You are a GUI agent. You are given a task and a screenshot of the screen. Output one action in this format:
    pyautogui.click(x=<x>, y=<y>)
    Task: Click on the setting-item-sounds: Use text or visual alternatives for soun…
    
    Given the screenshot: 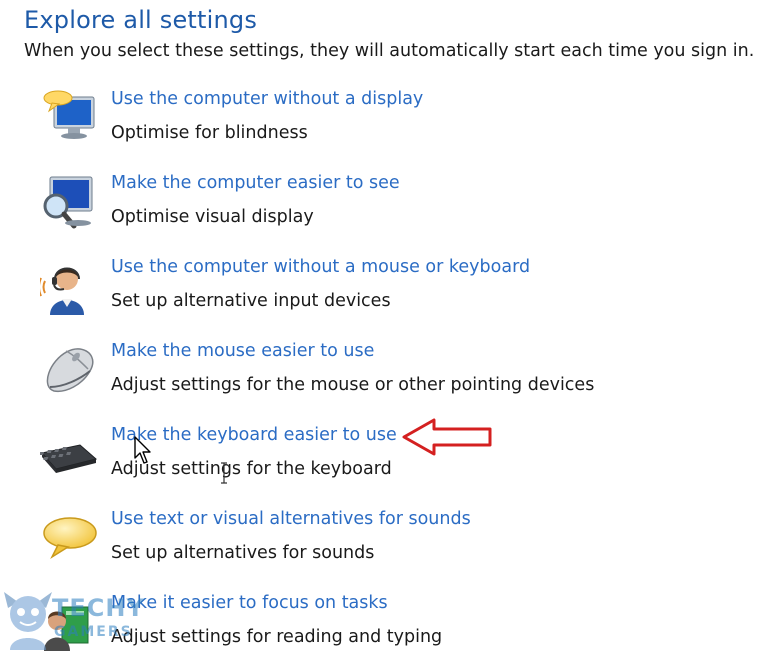 What is the action you would take?
    pyautogui.click(x=390, y=544)
    